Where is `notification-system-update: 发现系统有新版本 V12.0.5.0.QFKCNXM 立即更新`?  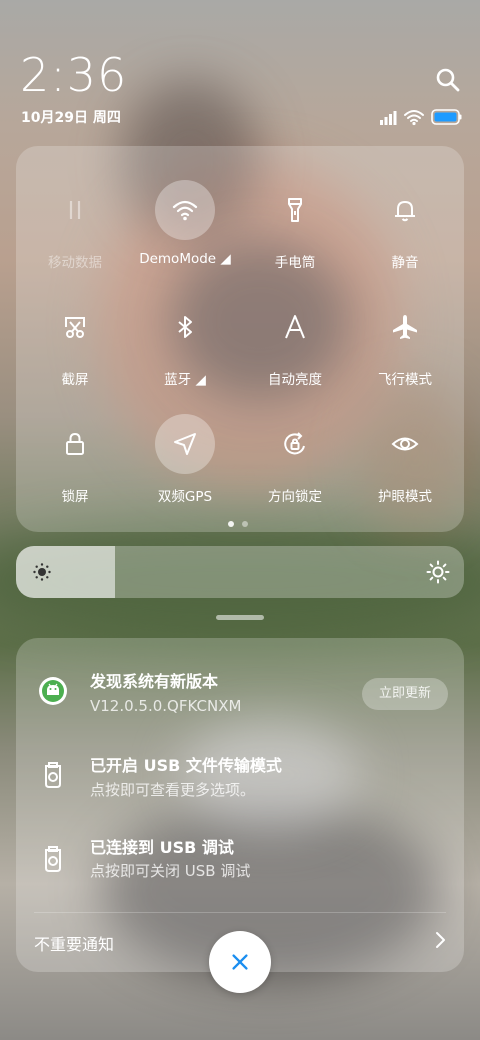 notification-system-update: 发现系统有新版本 V12.0.5.0.QFKCNXM 立即更新 is located at coordinates (240, 698).